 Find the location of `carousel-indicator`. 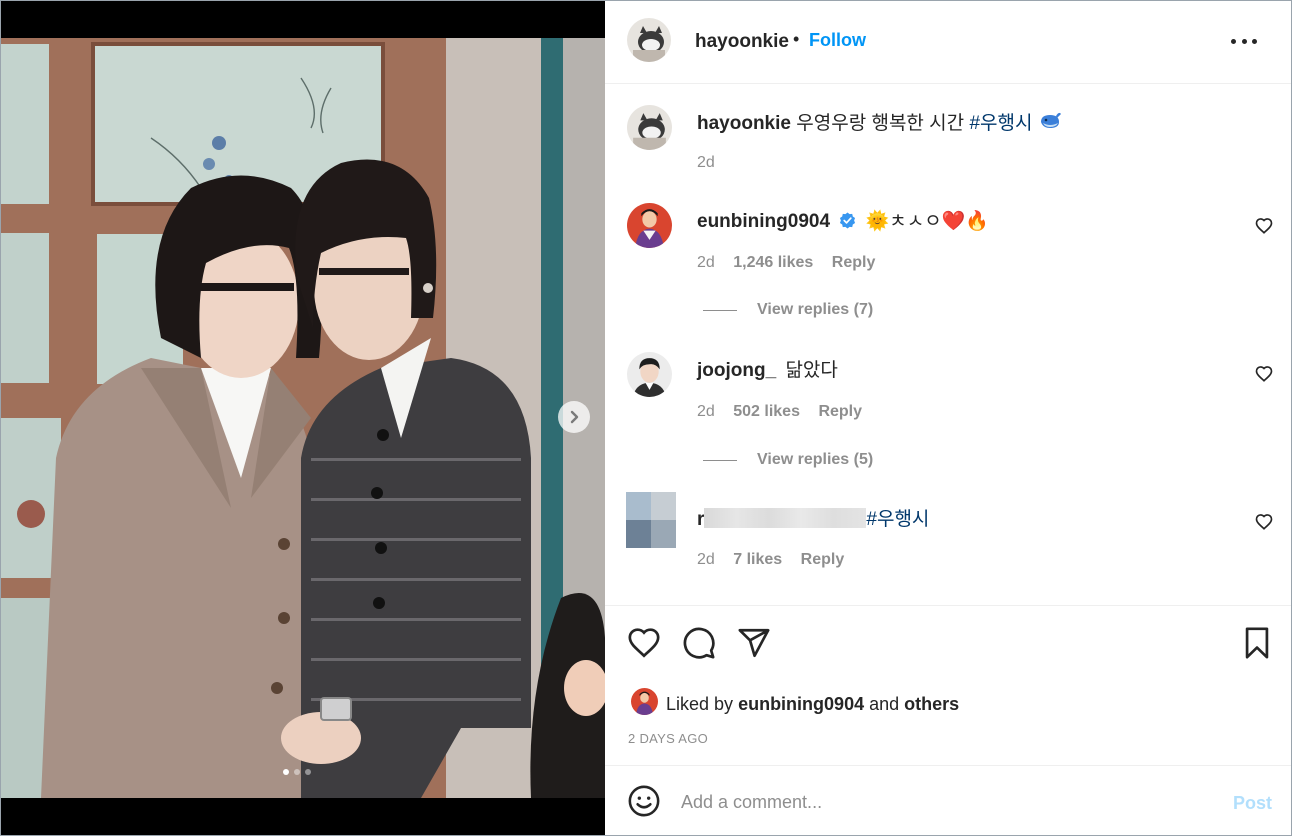

carousel-indicator is located at coordinates (297, 772).